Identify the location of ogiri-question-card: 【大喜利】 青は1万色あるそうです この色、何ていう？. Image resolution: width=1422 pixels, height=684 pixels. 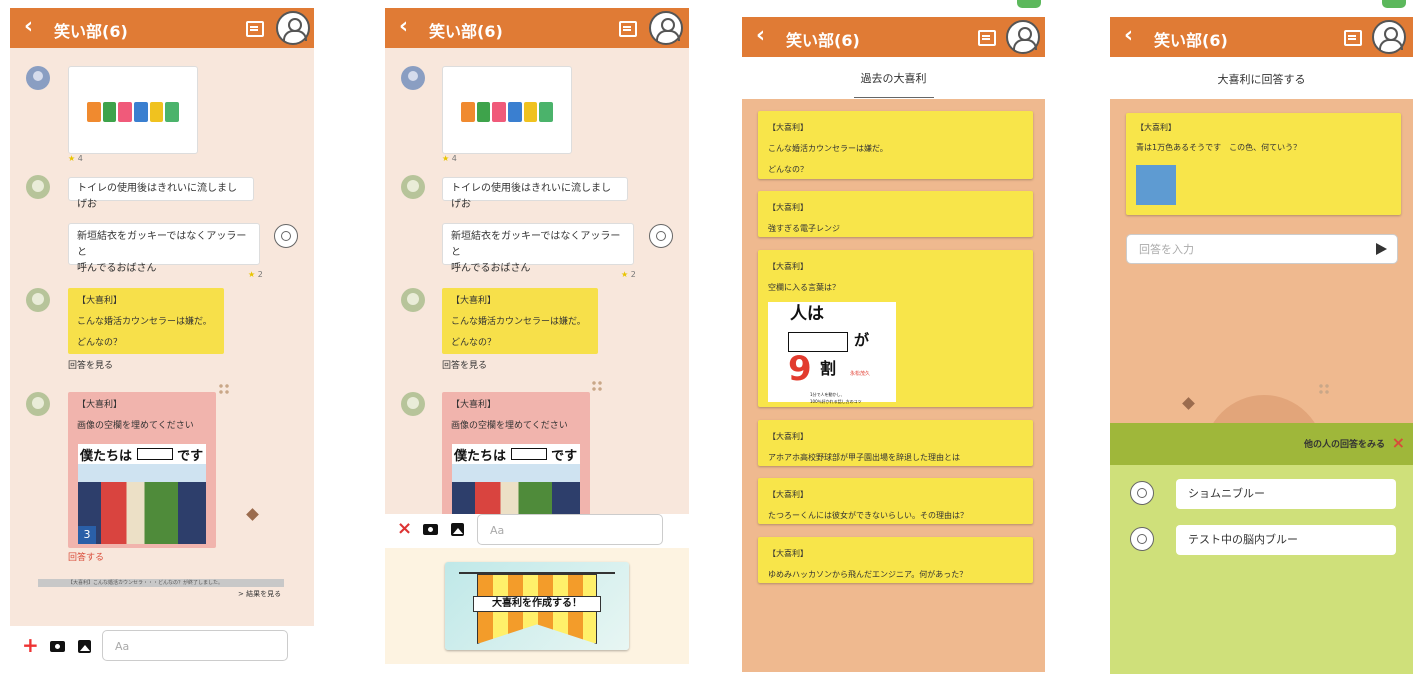
(1263, 164).